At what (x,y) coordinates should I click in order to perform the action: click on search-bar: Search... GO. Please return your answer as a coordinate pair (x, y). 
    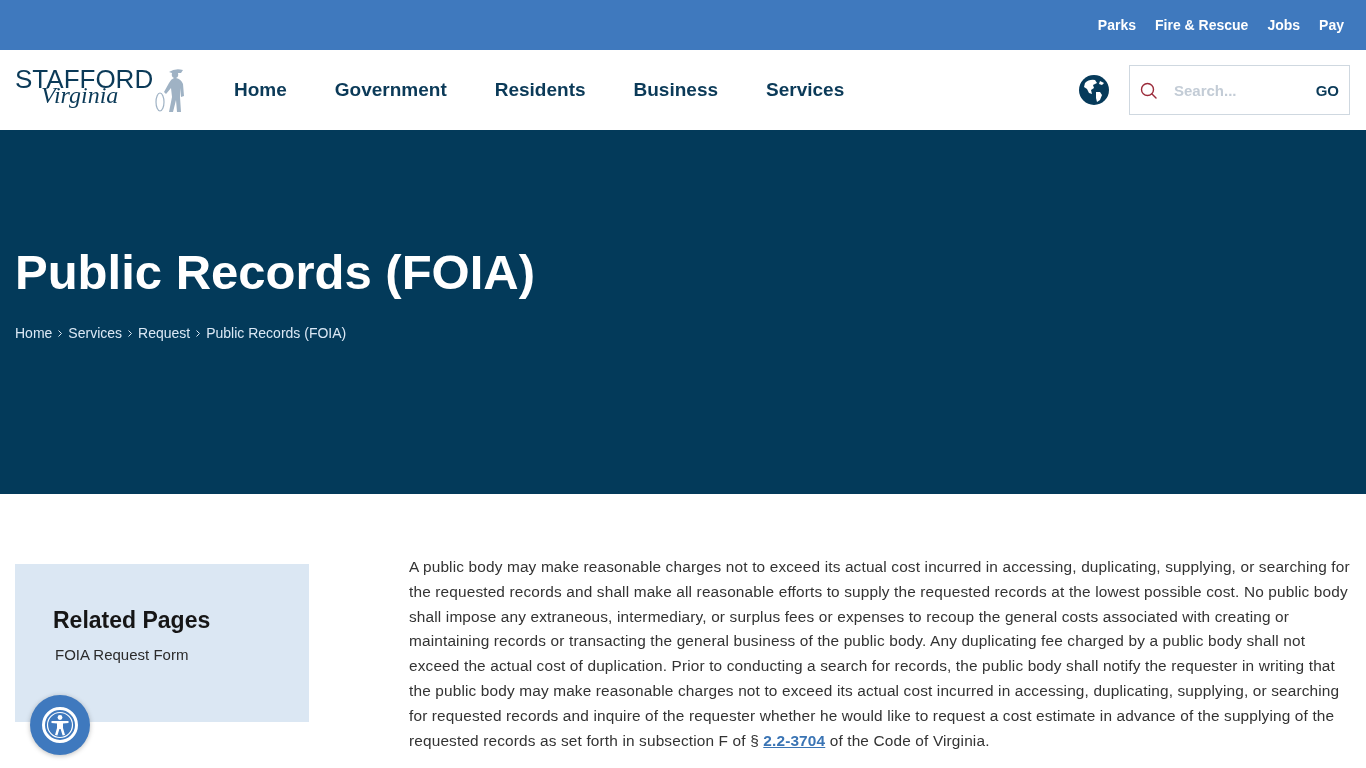
    Looking at the image, I should click on (1239, 90).